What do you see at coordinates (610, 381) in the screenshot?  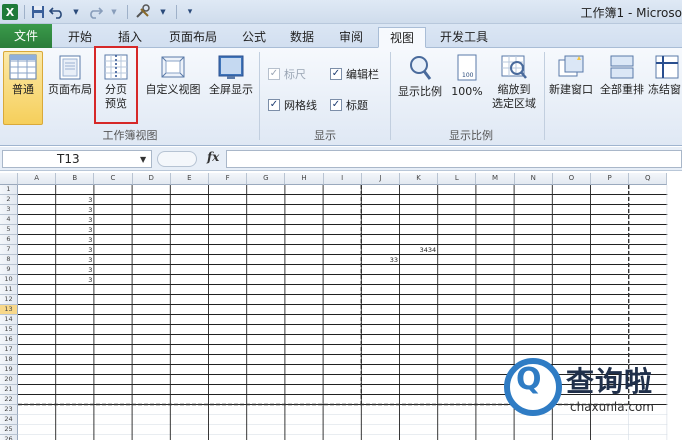 I see `watermark-chinese-text: 查询啦` at bounding box center [610, 381].